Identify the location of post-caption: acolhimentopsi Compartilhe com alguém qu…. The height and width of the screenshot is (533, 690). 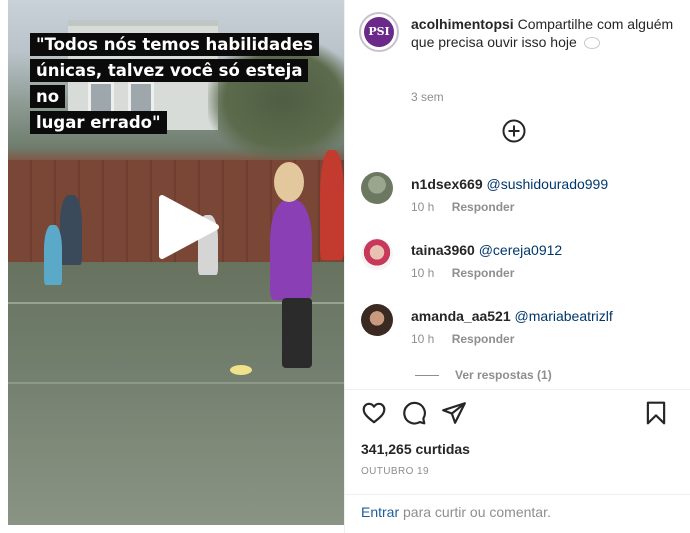
(546, 33).